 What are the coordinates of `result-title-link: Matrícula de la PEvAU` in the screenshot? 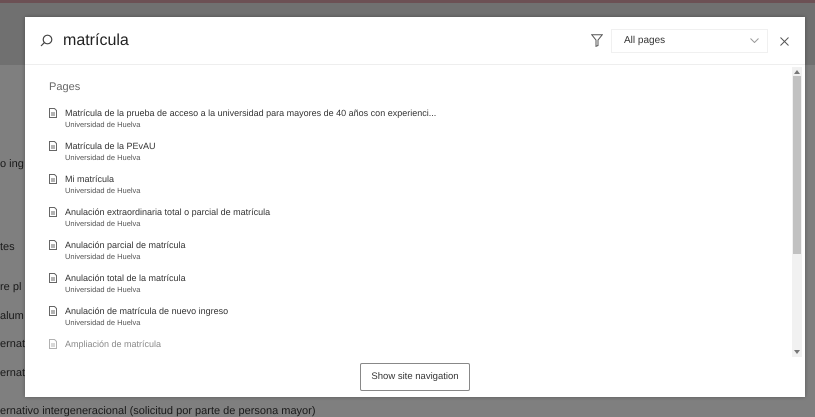 It's located at (110, 146).